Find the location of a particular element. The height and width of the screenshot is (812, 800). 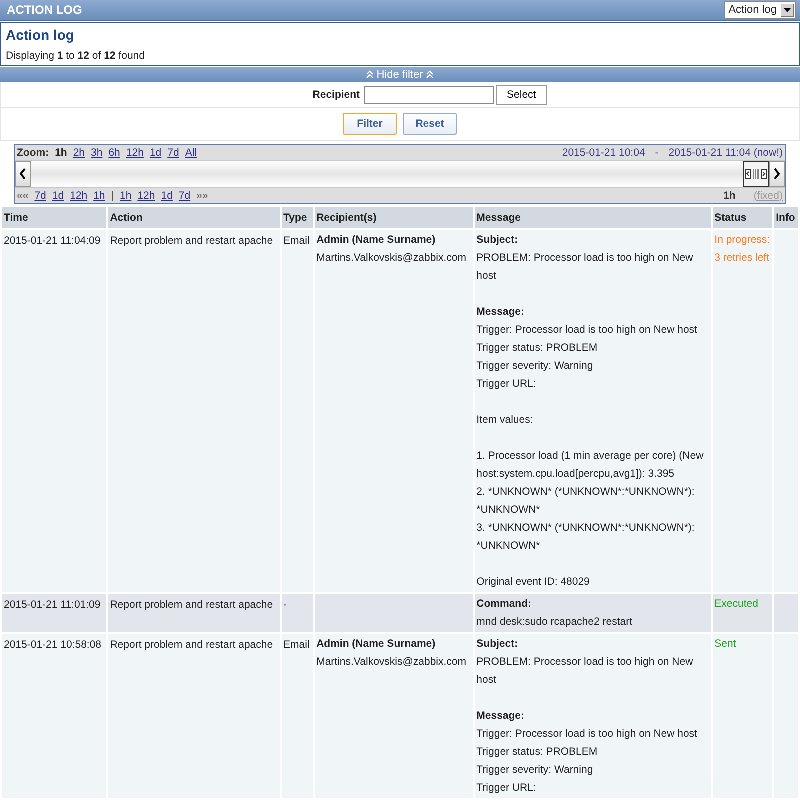

message-line: mnd desk:sudo rcapache2 restart is located at coordinates (555, 622).